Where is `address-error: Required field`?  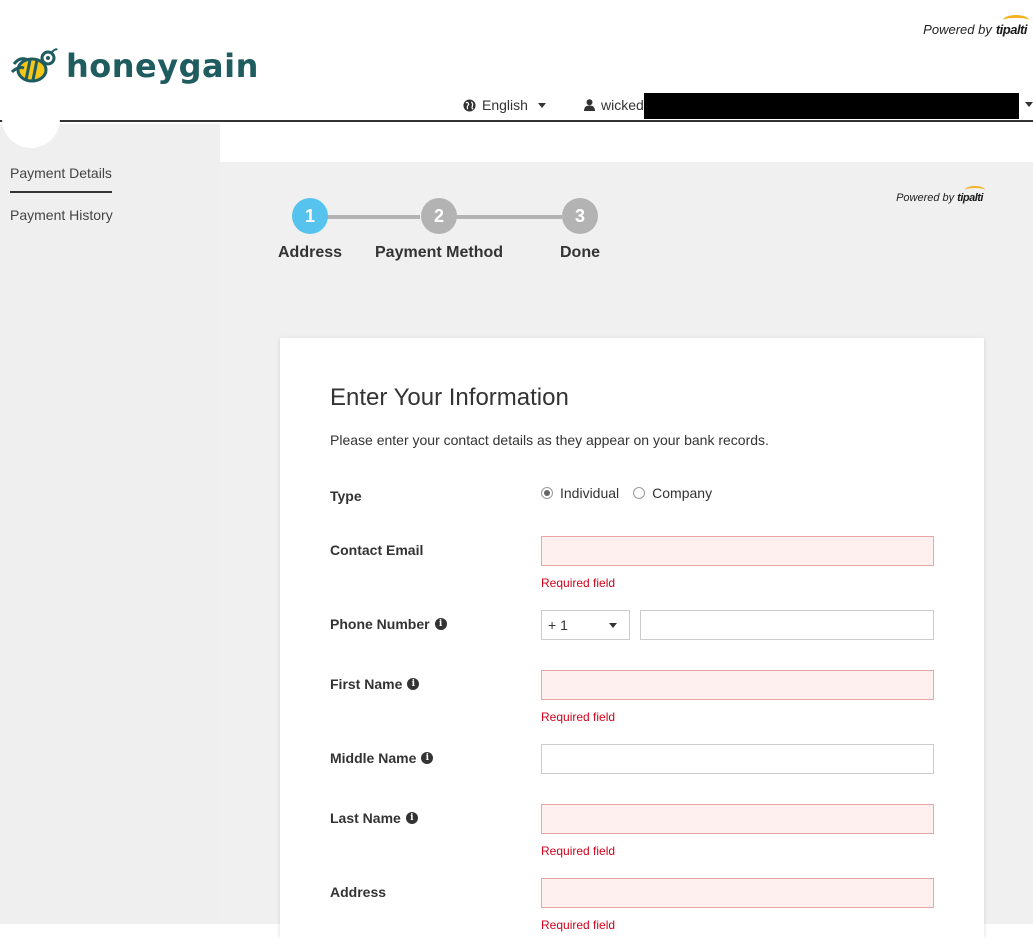
address-error: Required field is located at coordinates (578, 925).